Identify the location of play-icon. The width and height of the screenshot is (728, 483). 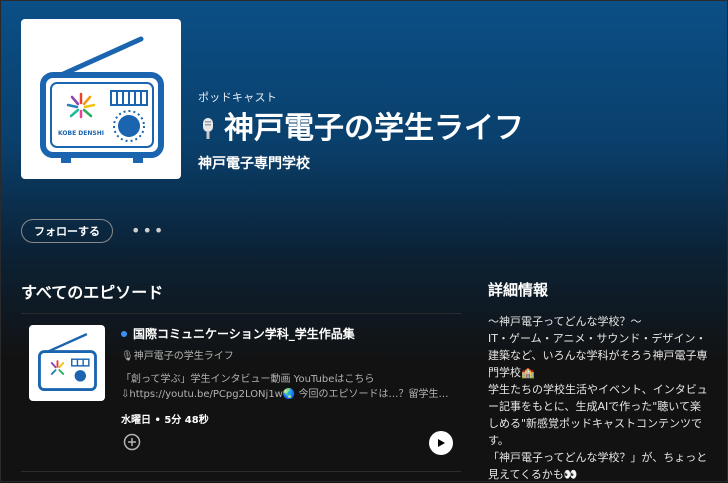
(441, 443).